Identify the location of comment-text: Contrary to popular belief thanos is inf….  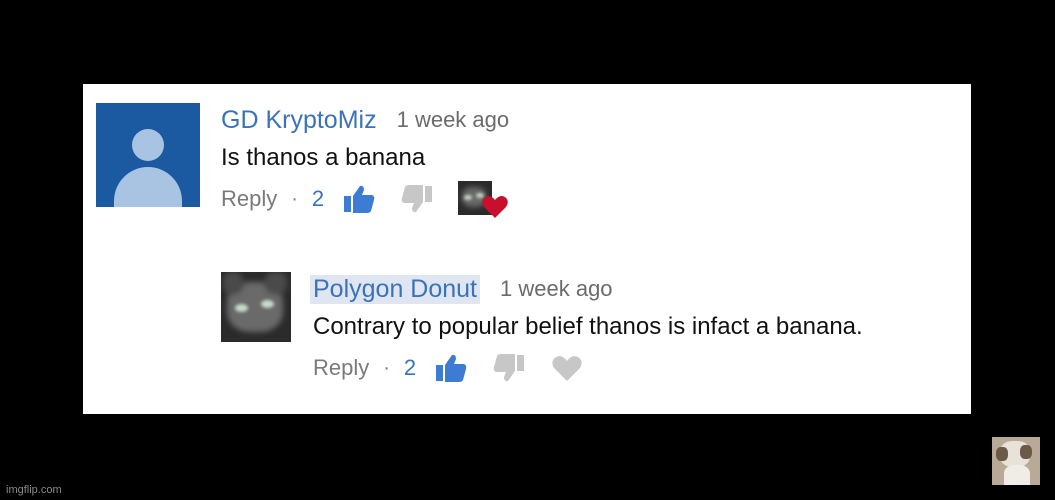
(588, 326).